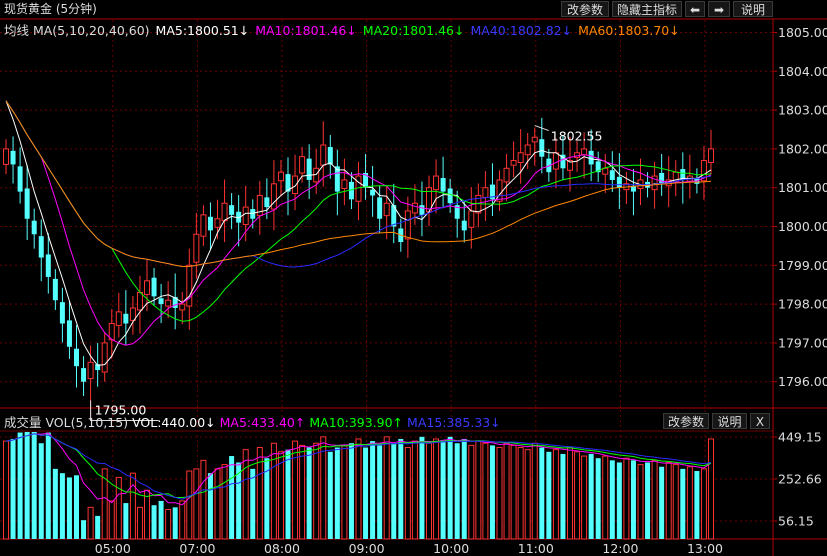  Describe the element at coordinates (585, 9) in the screenshot. I see `change-params-button: 改参数` at that location.